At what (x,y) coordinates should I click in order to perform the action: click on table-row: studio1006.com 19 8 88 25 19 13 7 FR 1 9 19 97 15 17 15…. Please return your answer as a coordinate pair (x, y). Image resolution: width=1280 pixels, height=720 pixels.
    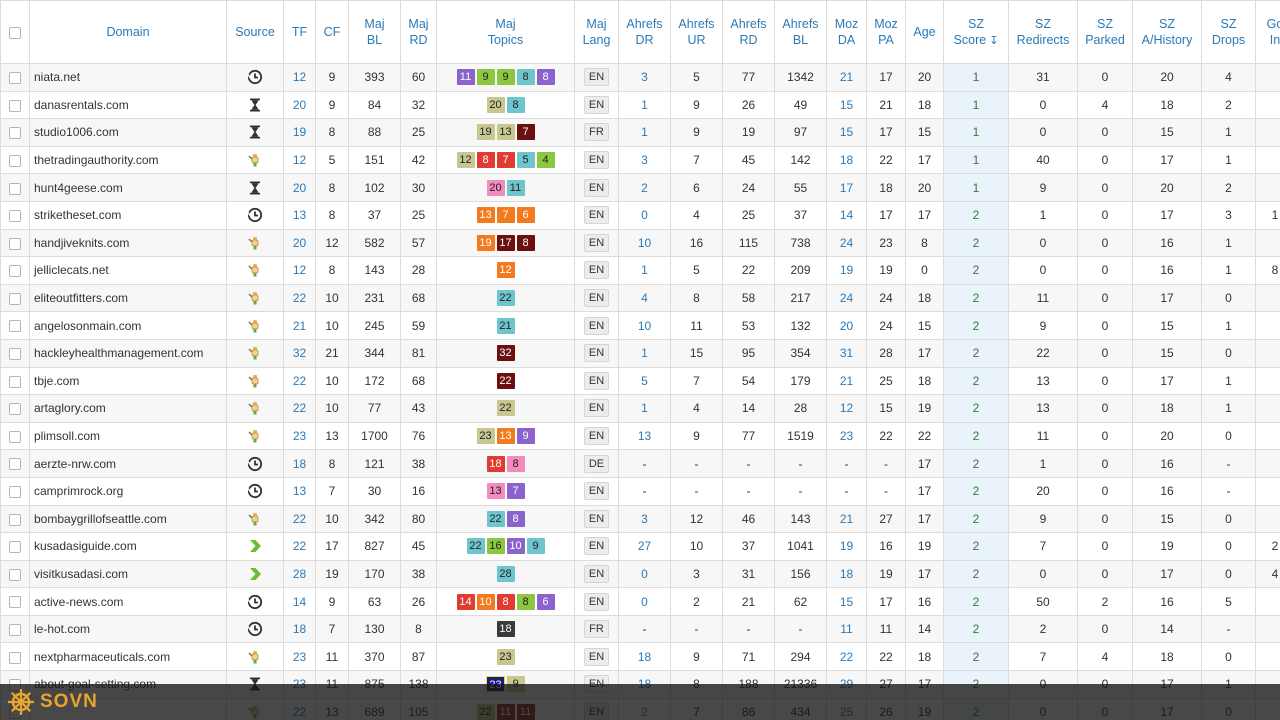
    Looking at the image, I should click on (640, 132).